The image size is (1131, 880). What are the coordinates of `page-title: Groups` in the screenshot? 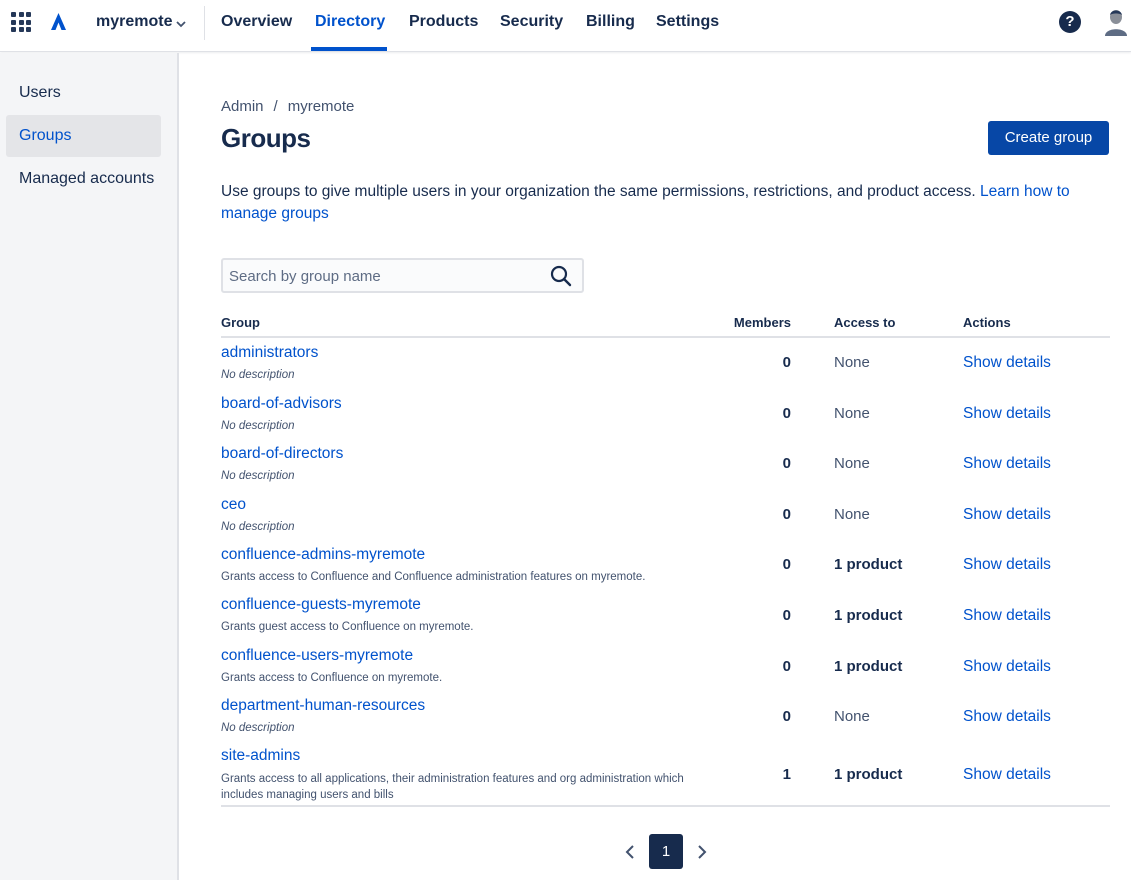 It's located at (266, 138).